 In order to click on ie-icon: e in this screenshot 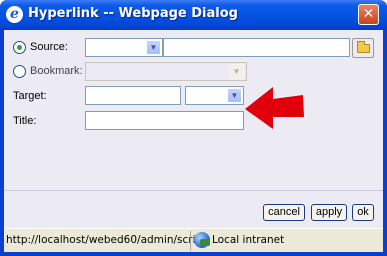, I will do `click(14, 14)`.